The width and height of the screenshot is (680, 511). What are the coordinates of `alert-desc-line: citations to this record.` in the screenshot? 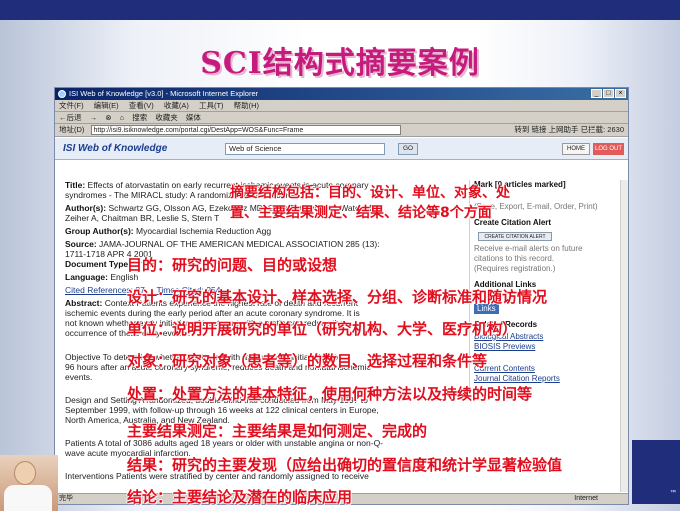 It's located at (514, 258).